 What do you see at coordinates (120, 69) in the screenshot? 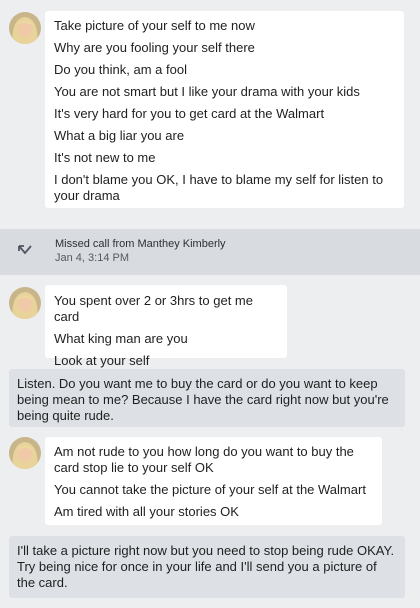
I see `message-line: Do you think, am a fool` at bounding box center [120, 69].